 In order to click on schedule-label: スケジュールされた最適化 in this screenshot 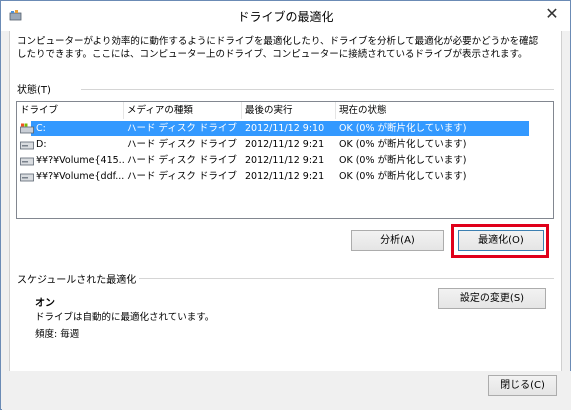, I will do `click(77, 280)`.